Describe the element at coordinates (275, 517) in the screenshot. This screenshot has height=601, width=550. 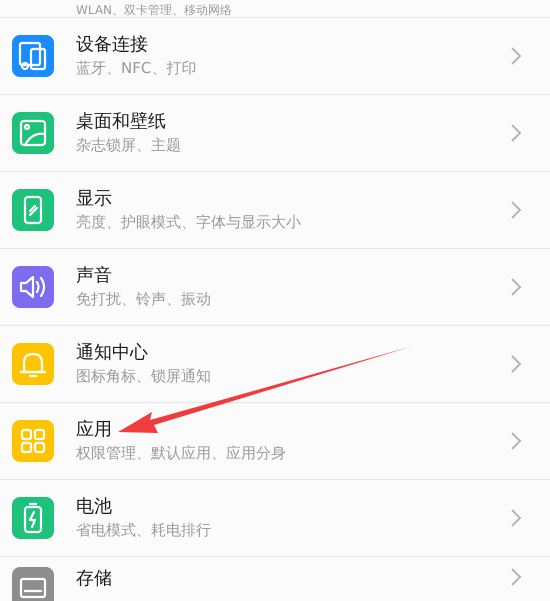
I see `settings-row: 电池 省电模式、耗电排行` at that location.